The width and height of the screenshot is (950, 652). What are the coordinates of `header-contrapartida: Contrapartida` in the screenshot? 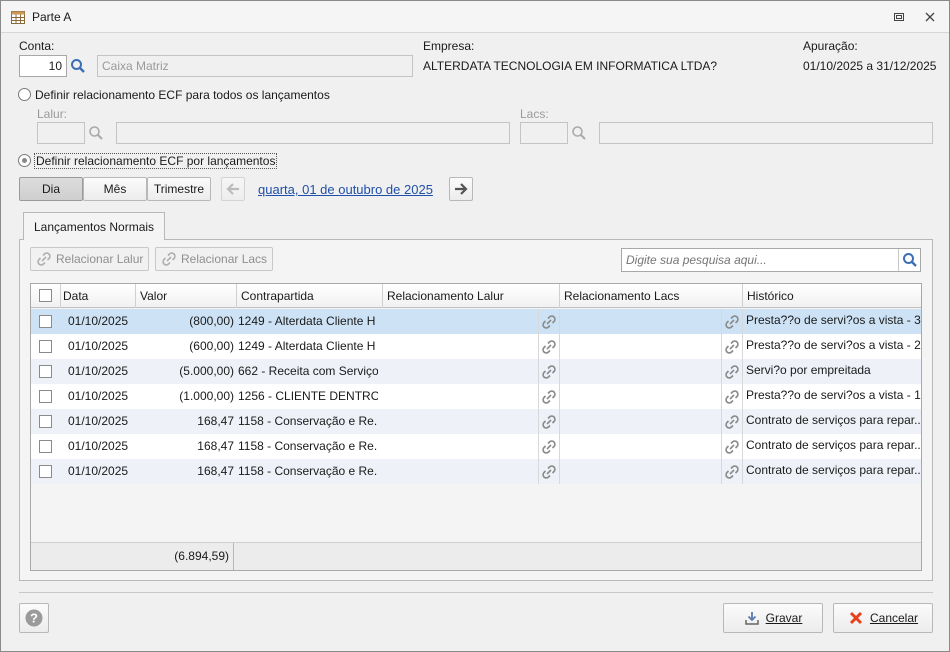 It's located at (310, 296).